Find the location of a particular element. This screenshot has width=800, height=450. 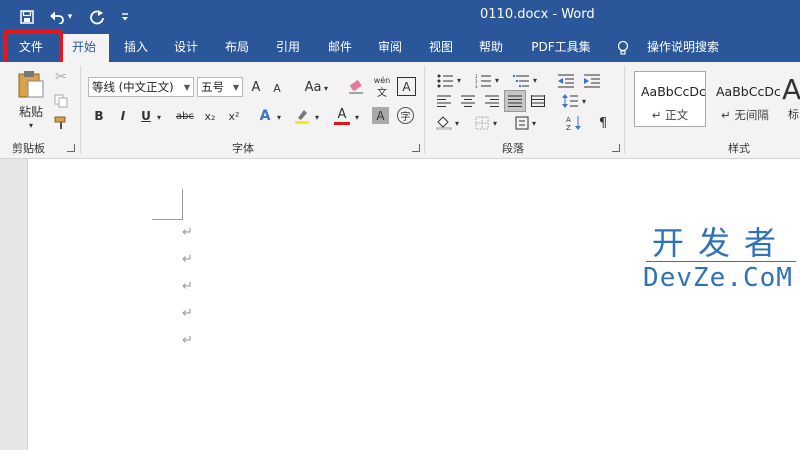

align-left-icon is located at coordinates (444, 101).